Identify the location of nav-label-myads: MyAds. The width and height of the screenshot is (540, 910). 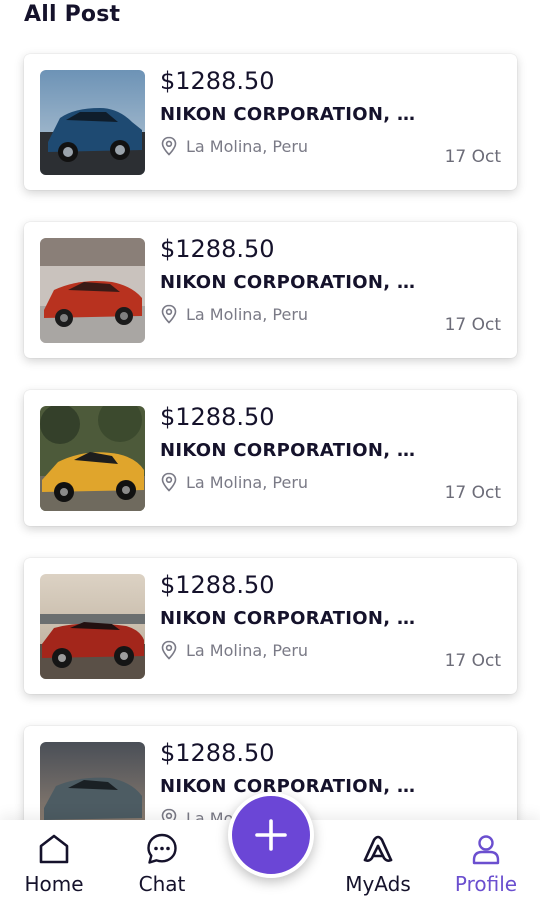
(378, 884).